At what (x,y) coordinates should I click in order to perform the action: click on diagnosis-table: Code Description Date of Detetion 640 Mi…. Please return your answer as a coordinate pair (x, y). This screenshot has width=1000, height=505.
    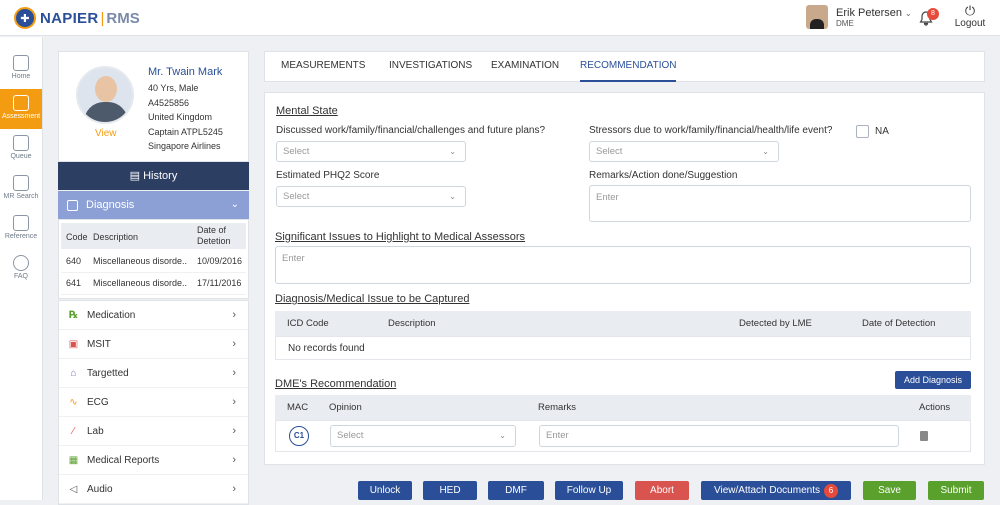
    Looking at the image, I should click on (153, 259).